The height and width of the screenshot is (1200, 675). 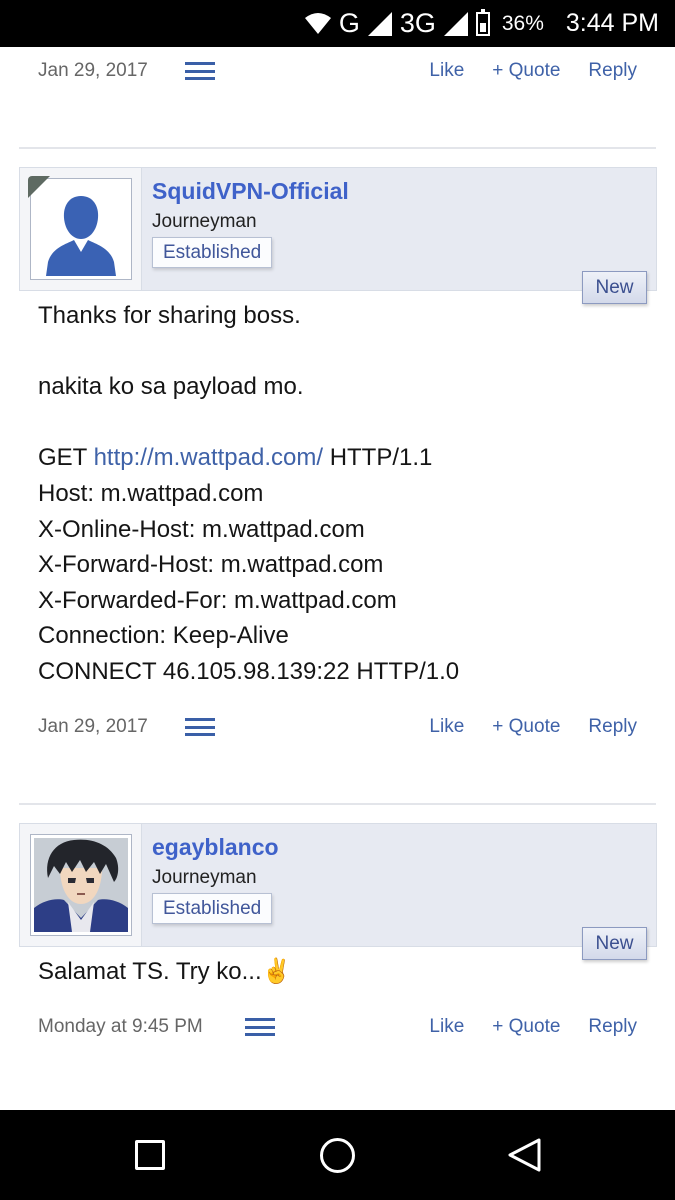 I want to click on back-icon, so click(x=524, y=1155).